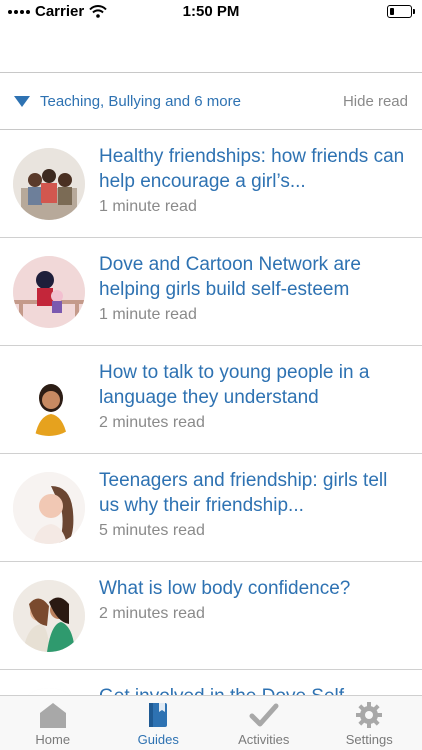 The height and width of the screenshot is (750, 422). I want to click on home-icon, so click(52, 715).